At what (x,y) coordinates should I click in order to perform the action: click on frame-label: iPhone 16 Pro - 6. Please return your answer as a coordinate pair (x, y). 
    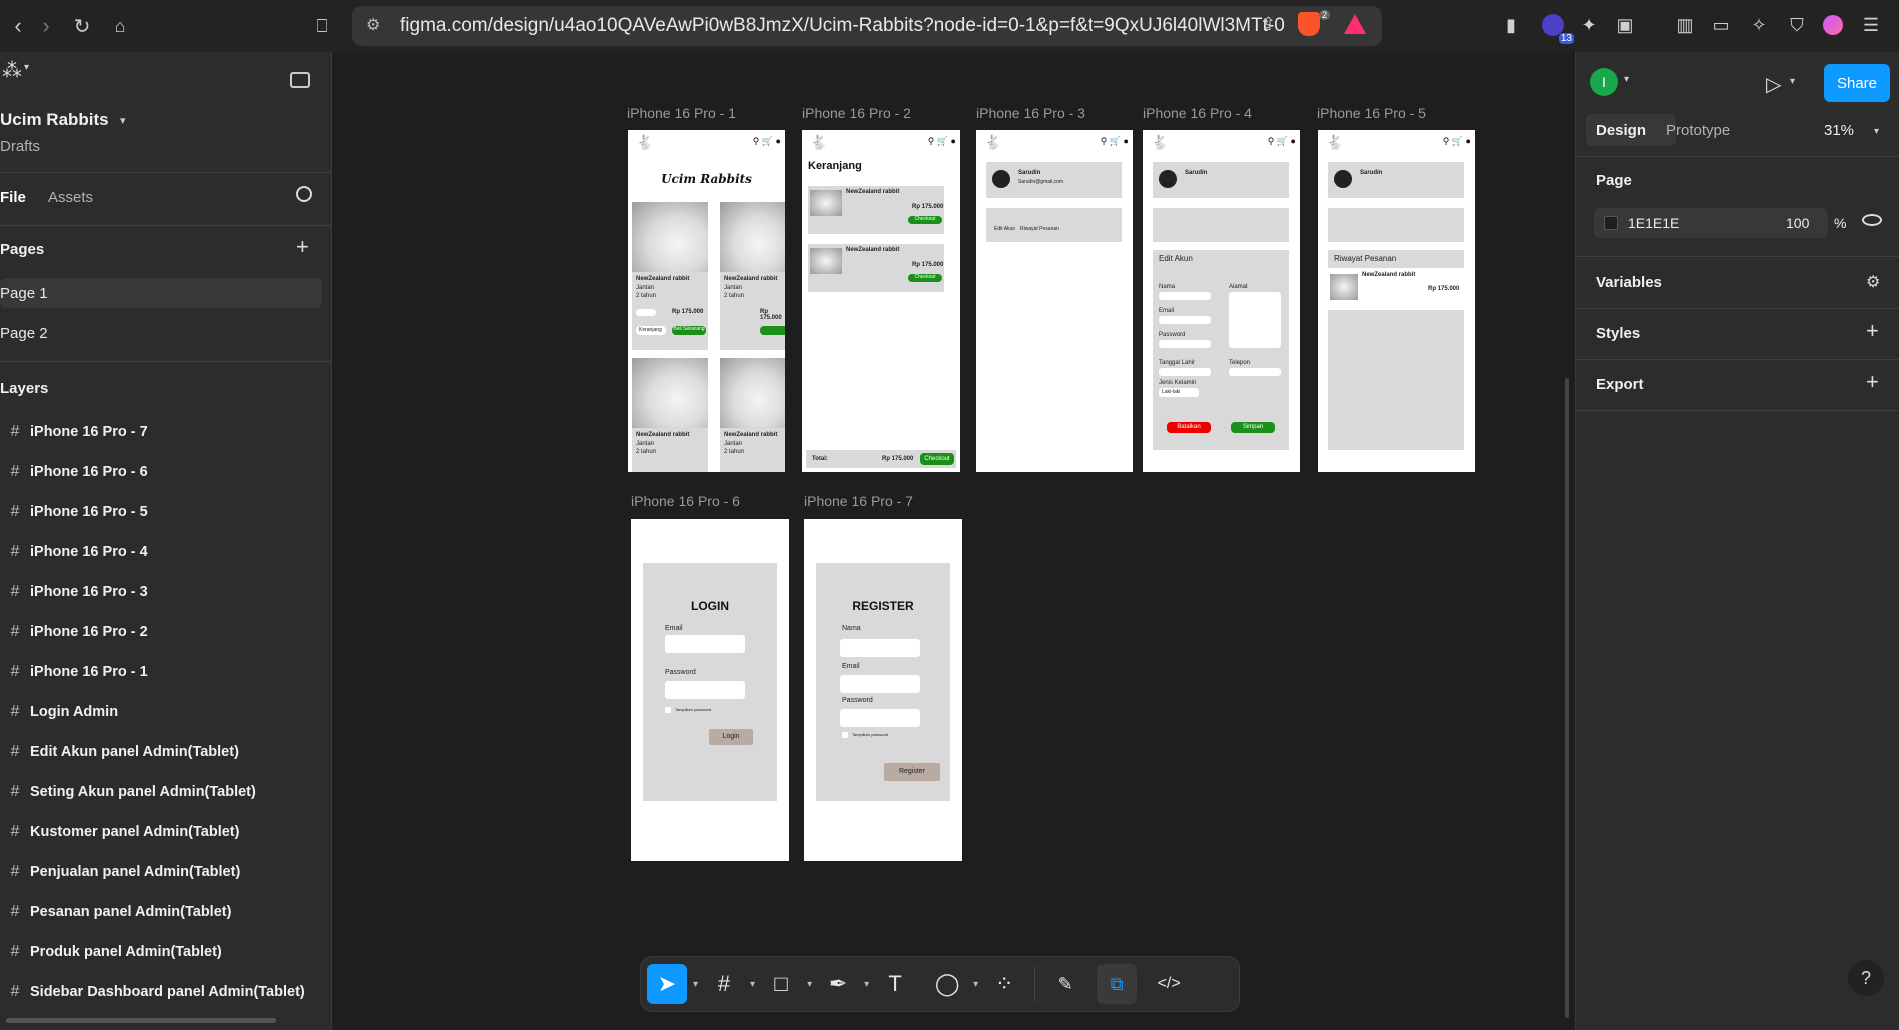
    Looking at the image, I should click on (685, 501).